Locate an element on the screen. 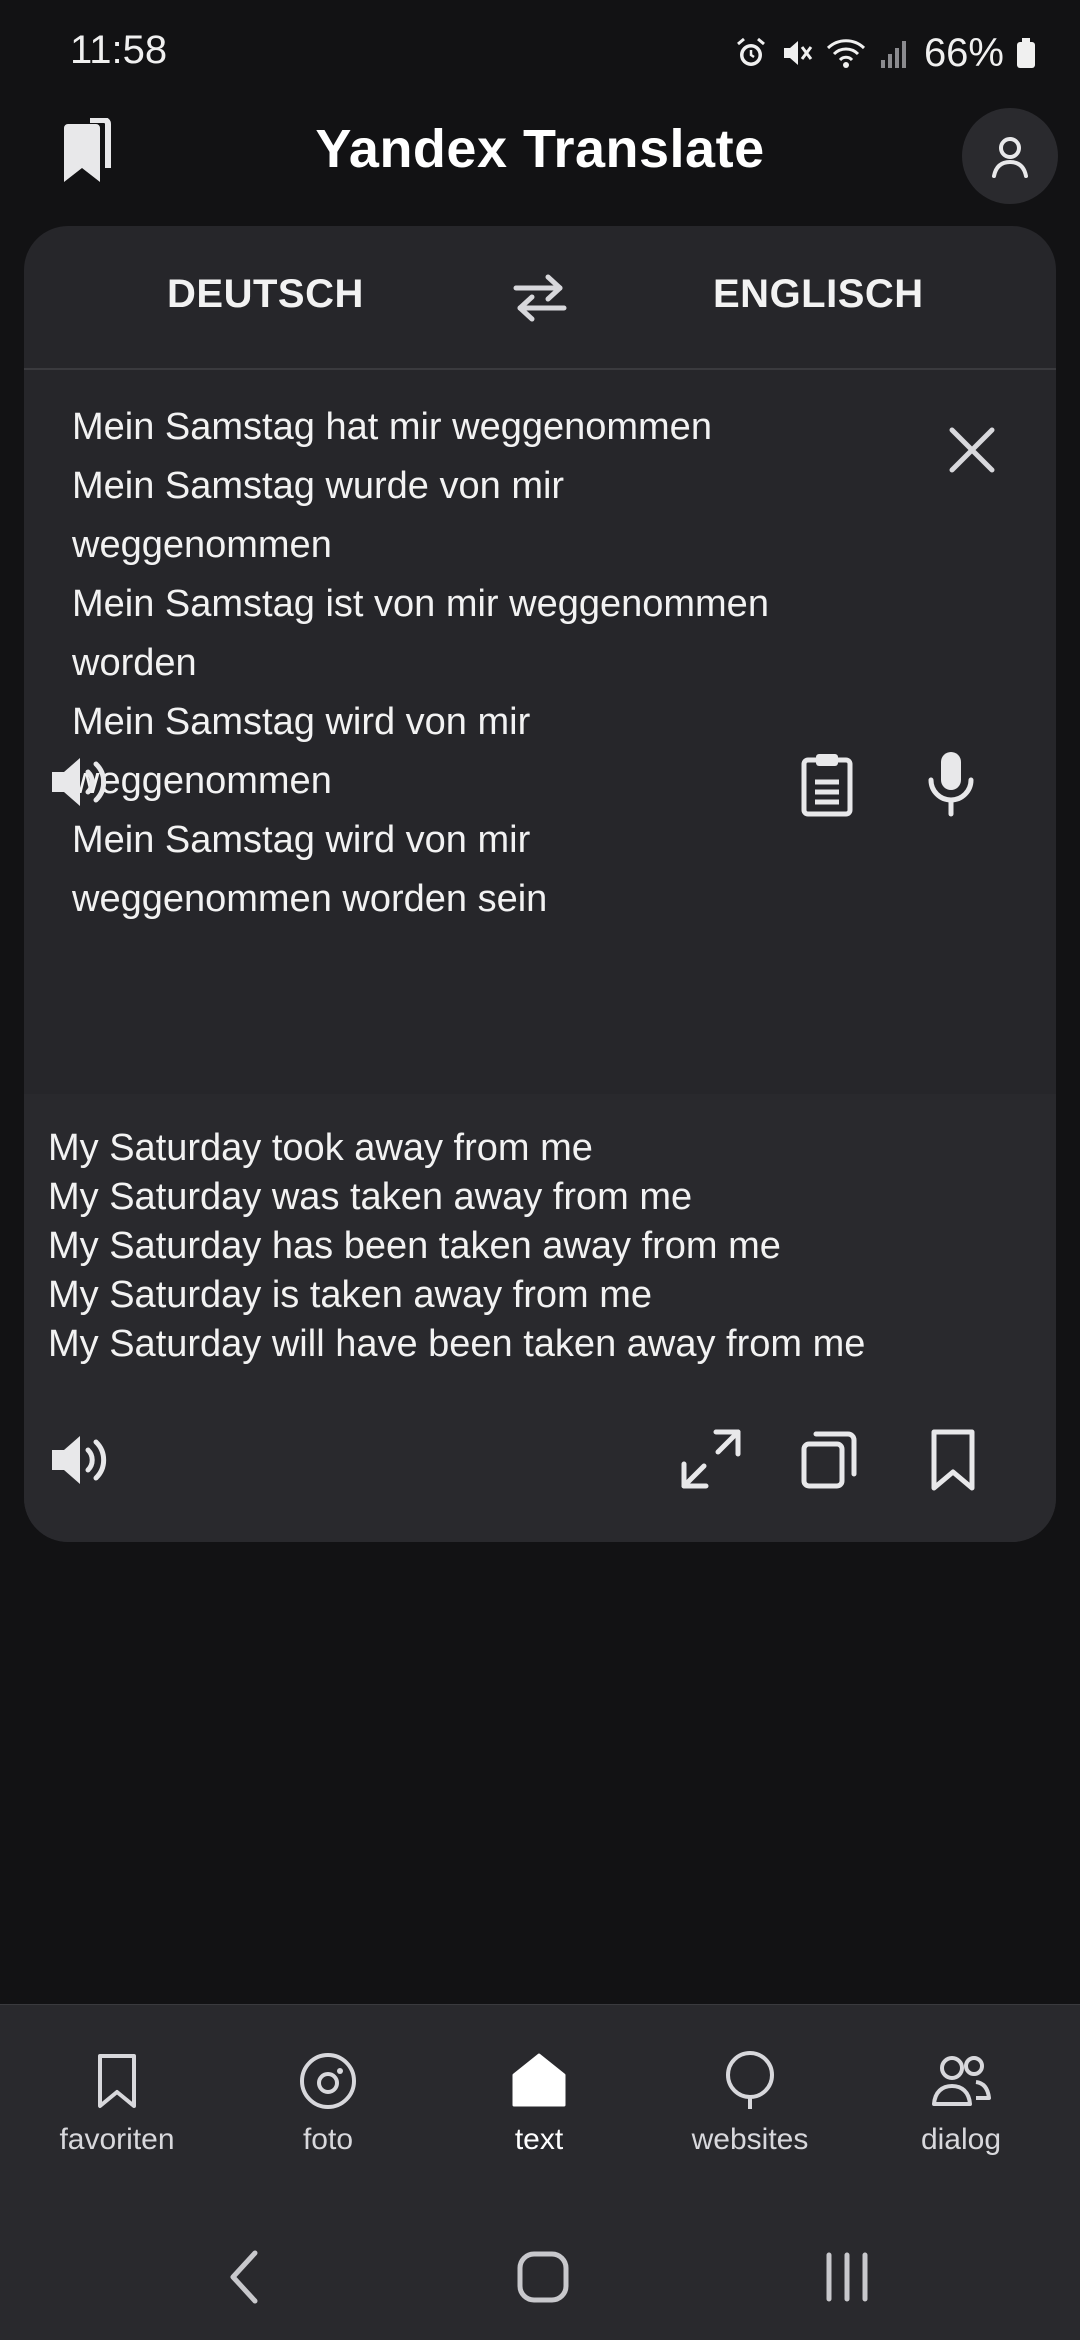 This screenshot has height=2340, width=1080. nav-label: dialog is located at coordinates (961, 2139).